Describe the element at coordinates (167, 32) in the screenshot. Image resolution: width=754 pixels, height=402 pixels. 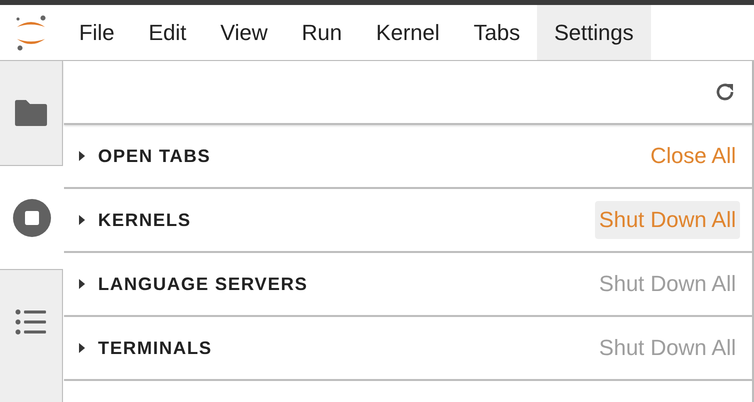
I see `menu-item: Edit` at that location.